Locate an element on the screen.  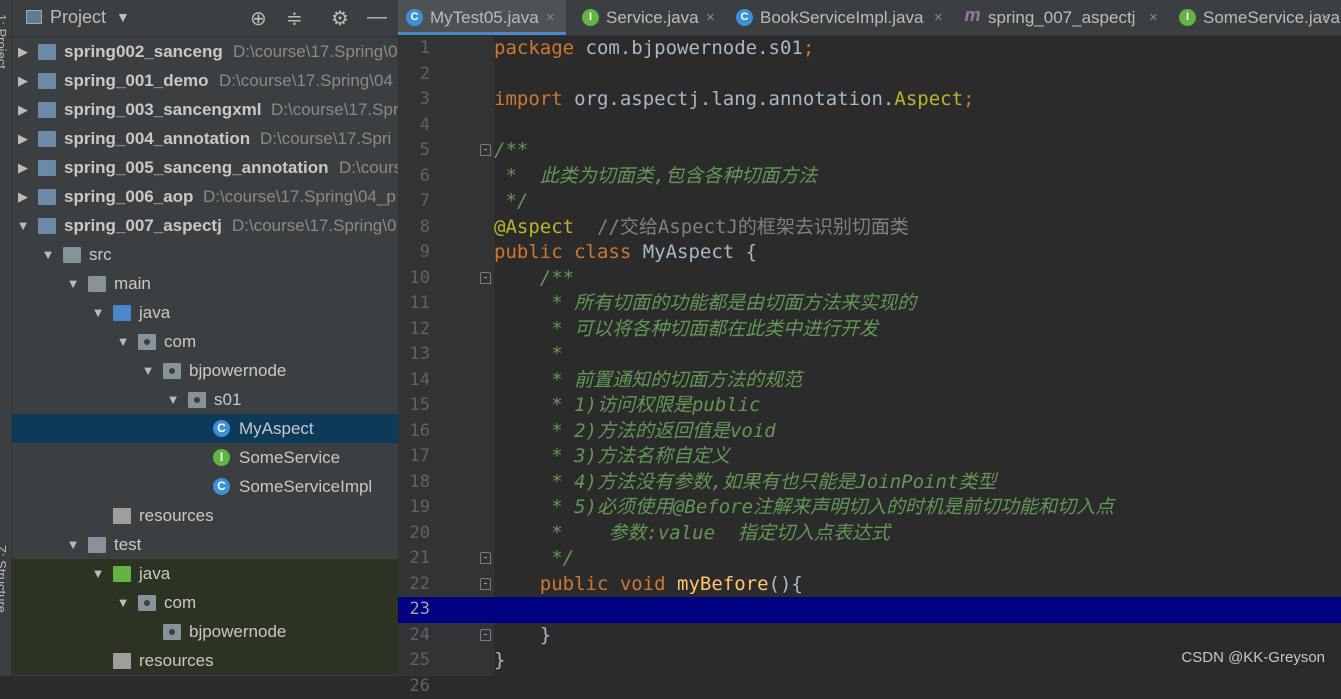
code-line: 26 is located at coordinates (869, 686).